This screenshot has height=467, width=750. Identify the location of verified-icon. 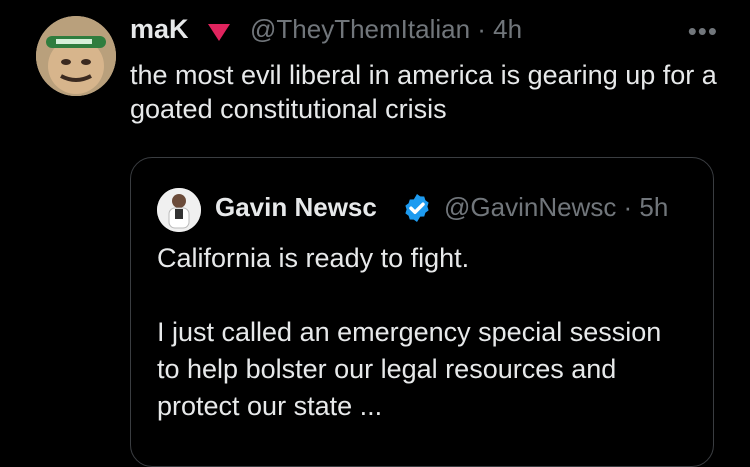
(417, 208).